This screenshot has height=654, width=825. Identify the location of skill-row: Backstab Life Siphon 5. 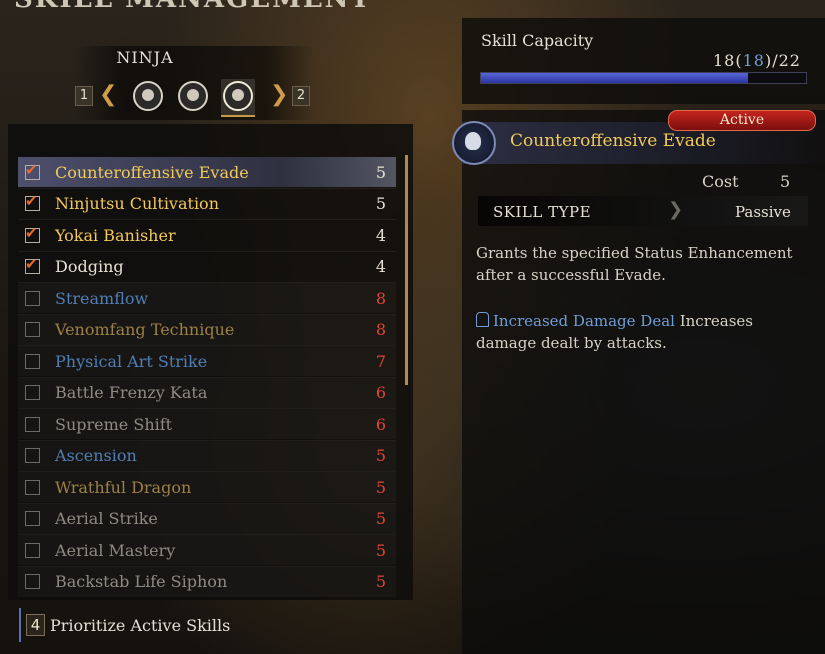
(207, 582).